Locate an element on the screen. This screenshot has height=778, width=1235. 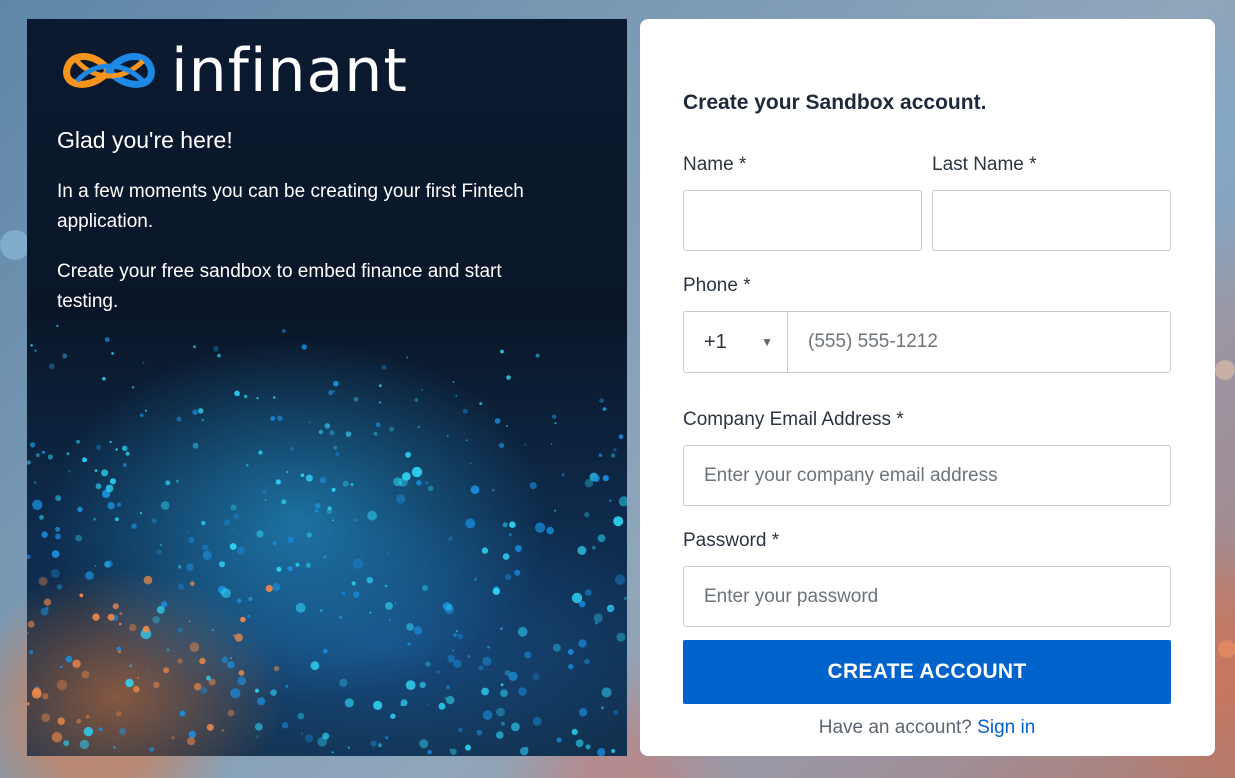
bokeh-decoration is located at coordinates (1225, 370).